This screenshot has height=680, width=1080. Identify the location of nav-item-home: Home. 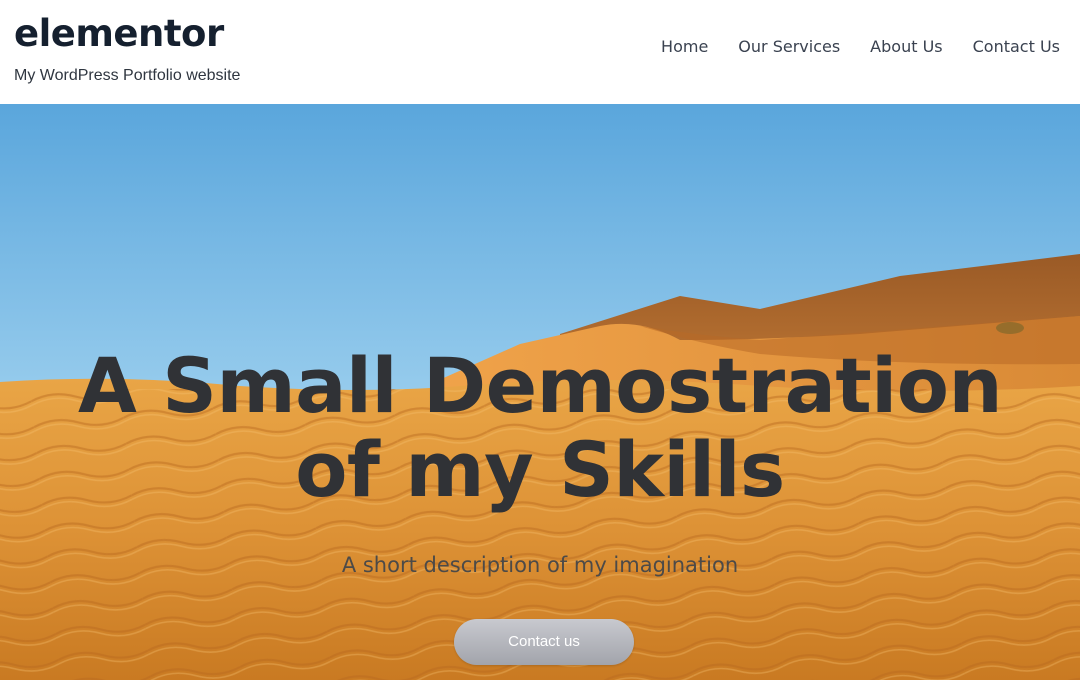
(684, 46).